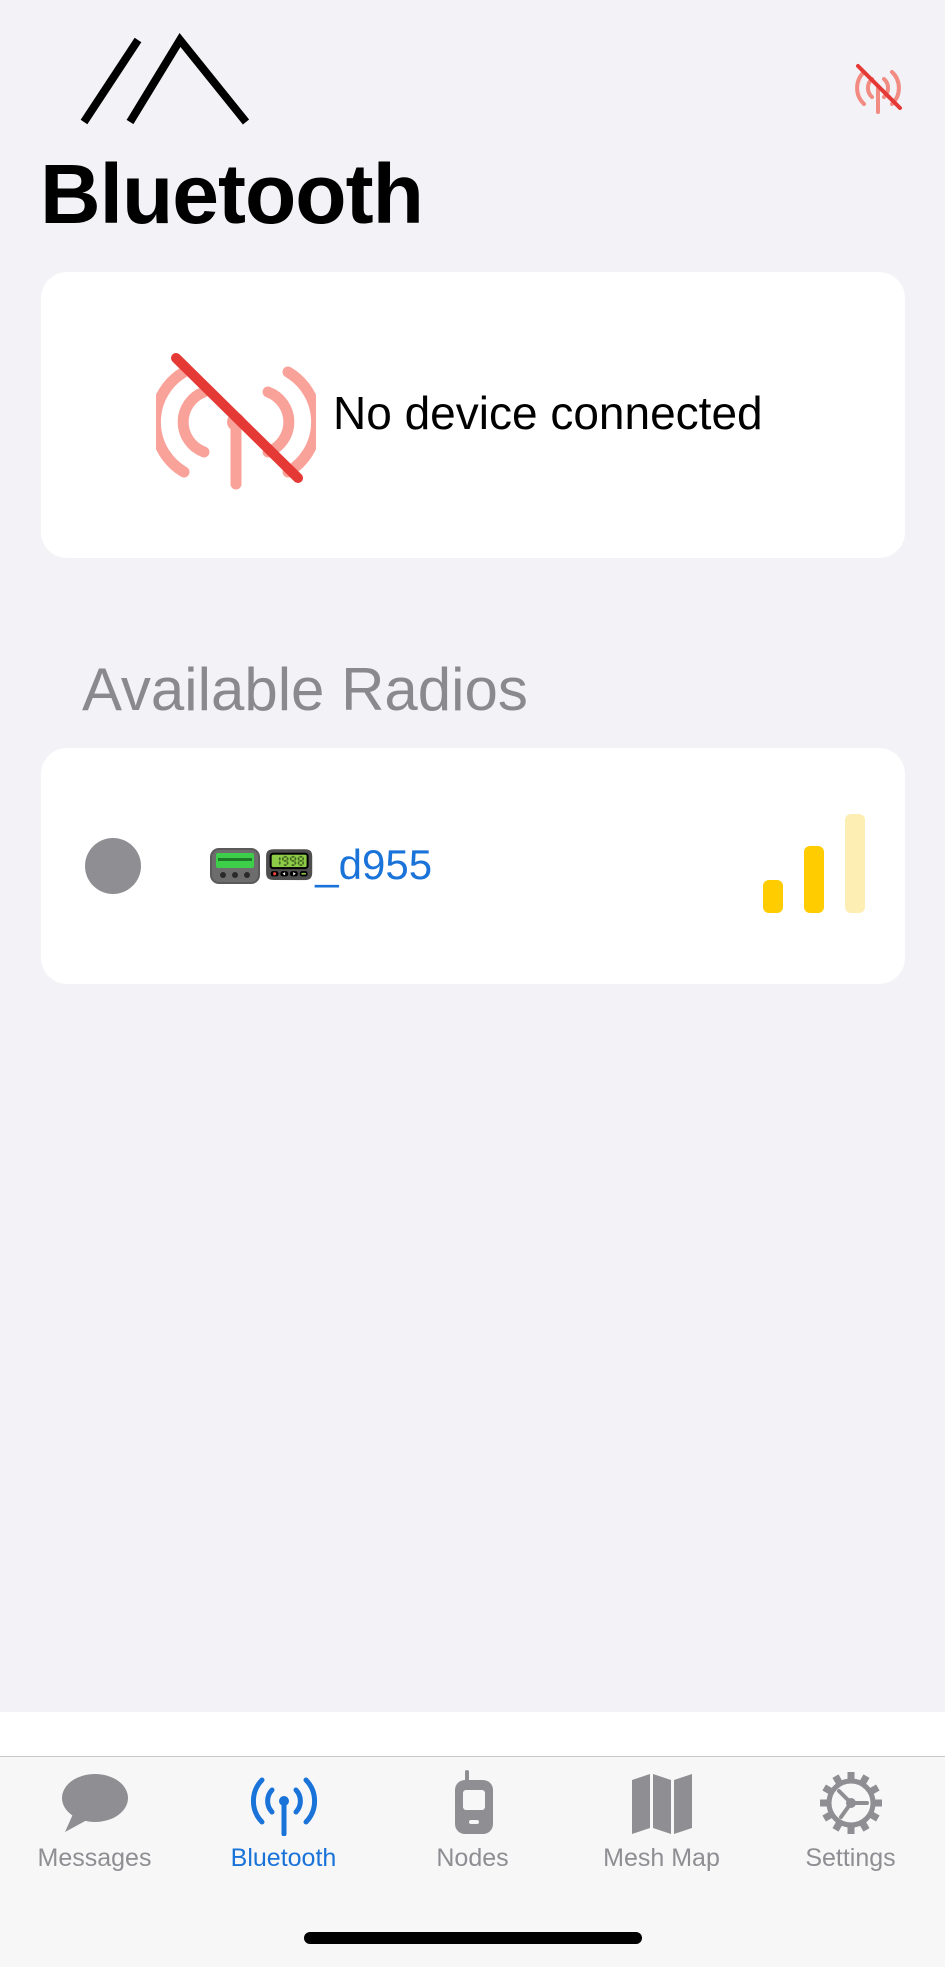 The height and width of the screenshot is (1967, 945). Describe the element at coordinates (850, 1858) in the screenshot. I see `tab-label: Settings` at that location.